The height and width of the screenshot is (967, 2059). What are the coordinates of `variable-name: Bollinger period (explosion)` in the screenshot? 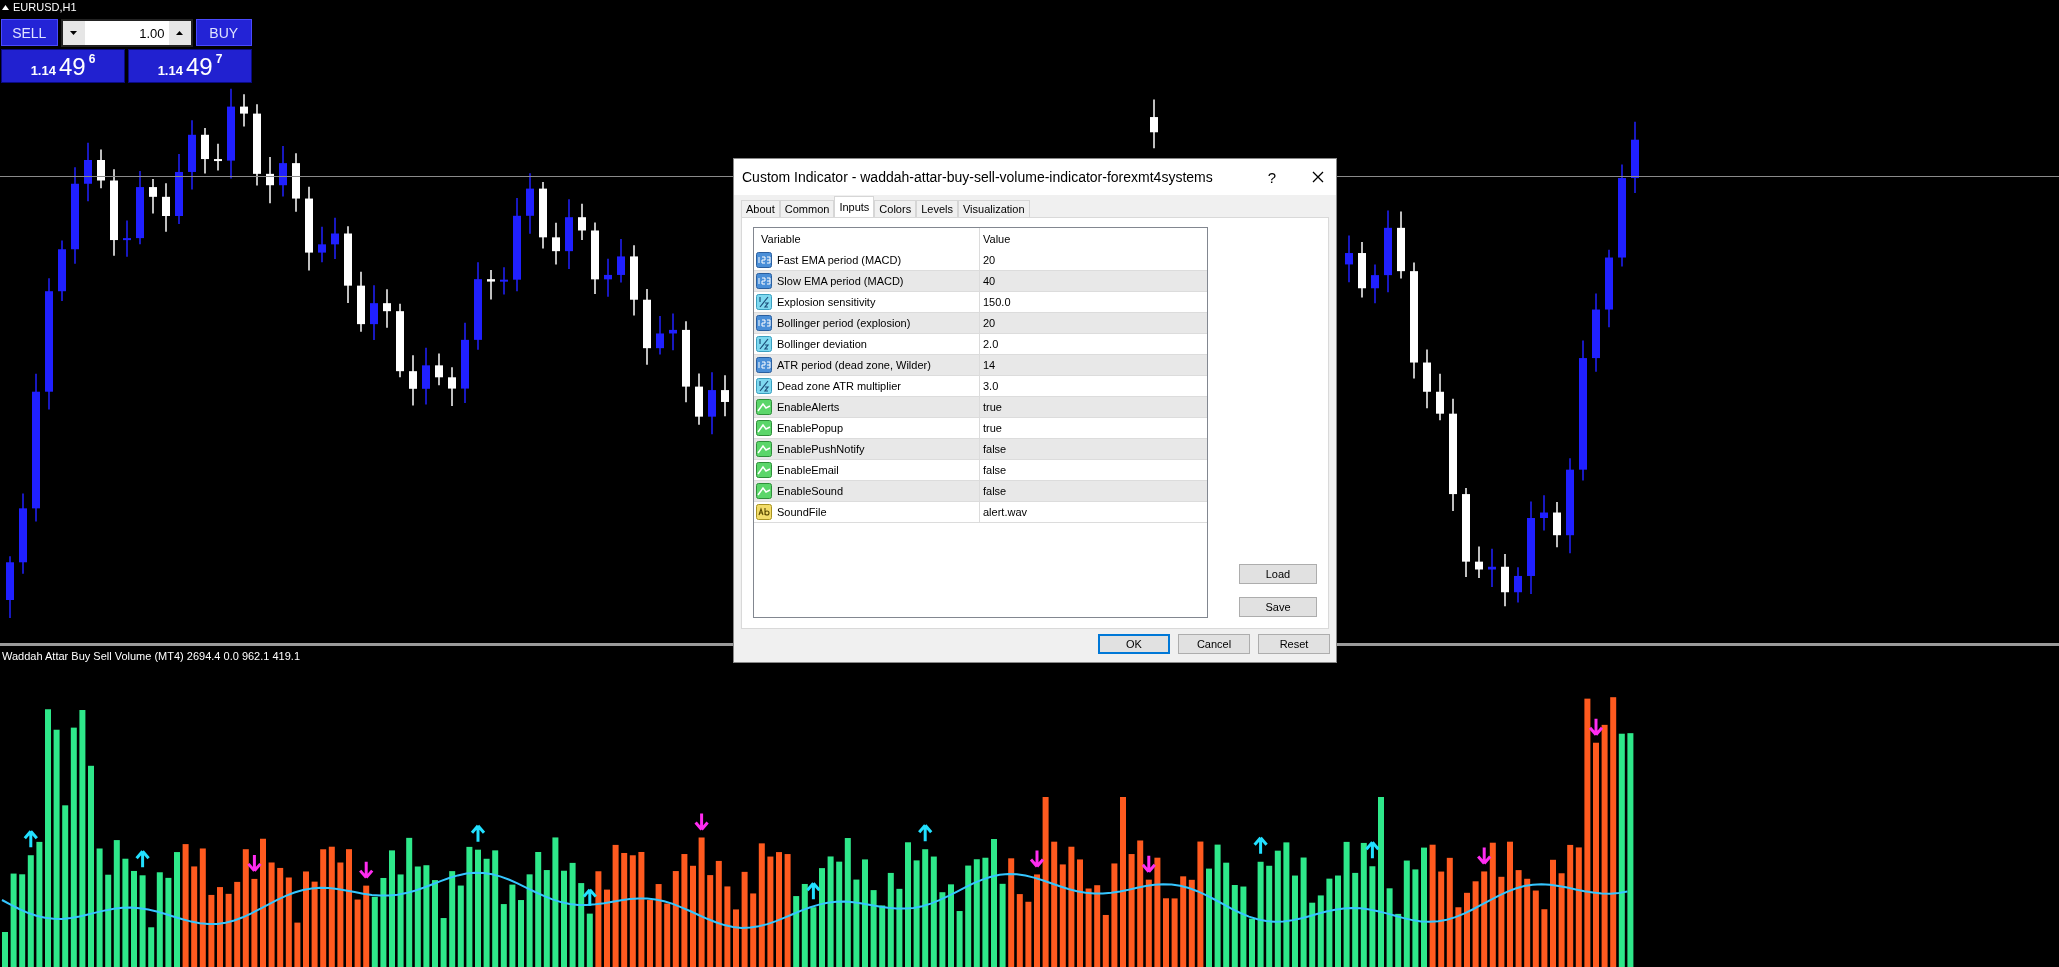 It's located at (844, 323).